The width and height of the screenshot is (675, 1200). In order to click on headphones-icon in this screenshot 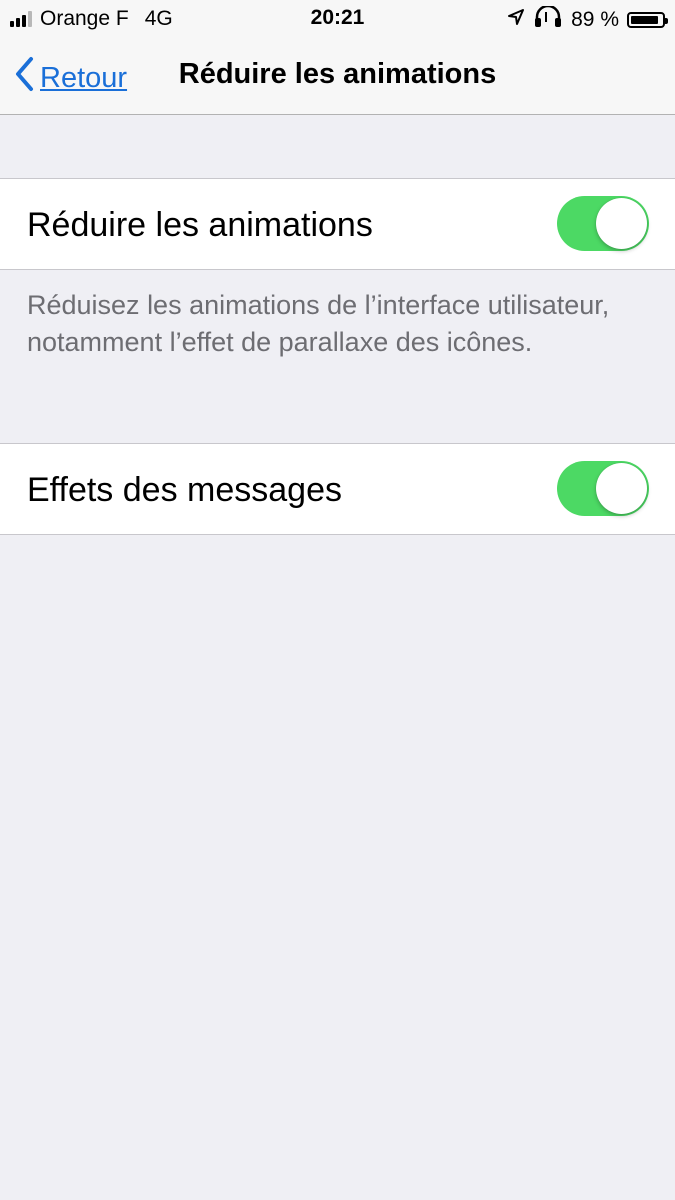, I will do `click(548, 19)`.